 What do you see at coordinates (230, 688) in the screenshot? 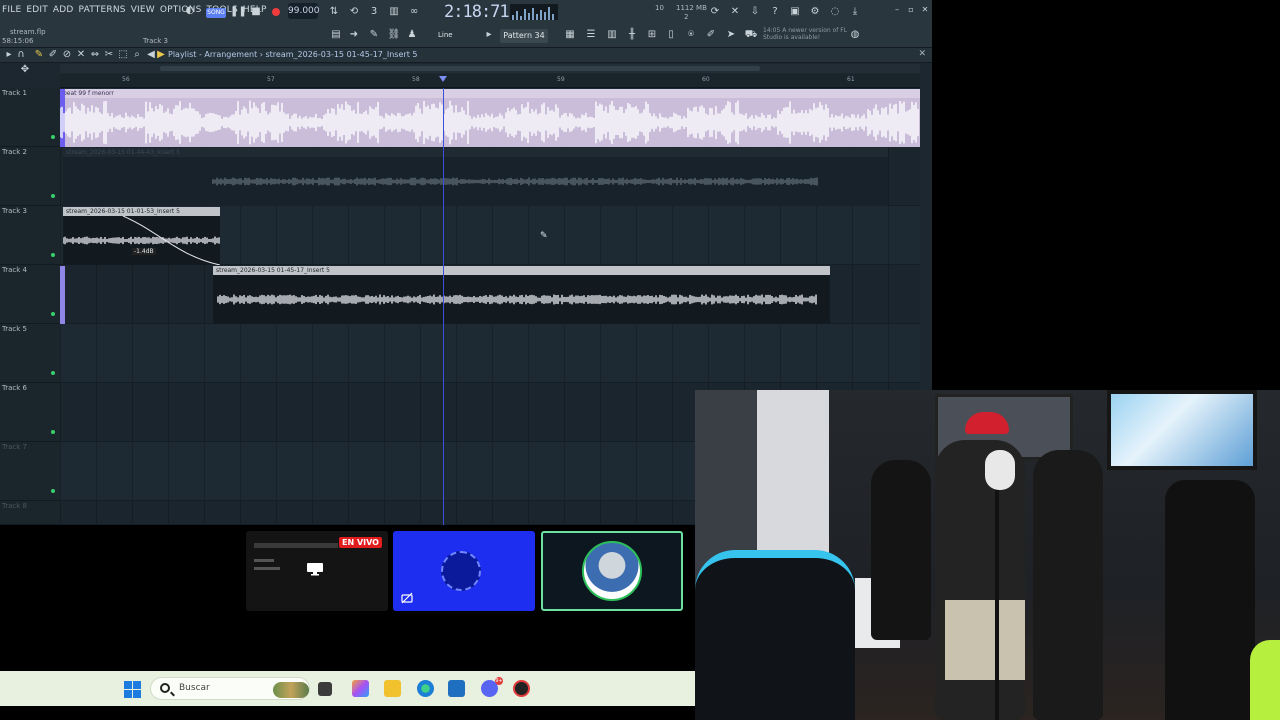
I see `taskbar-search: Buscar` at bounding box center [230, 688].